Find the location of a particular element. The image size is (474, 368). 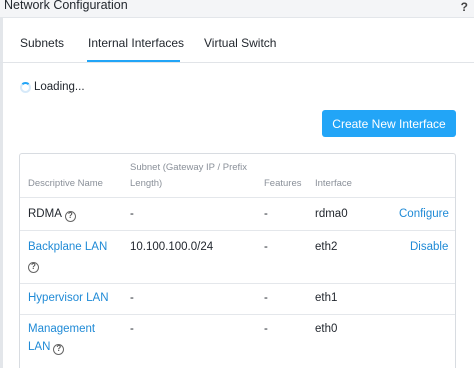

configure-link: Configure is located at coordinates (424, 214).